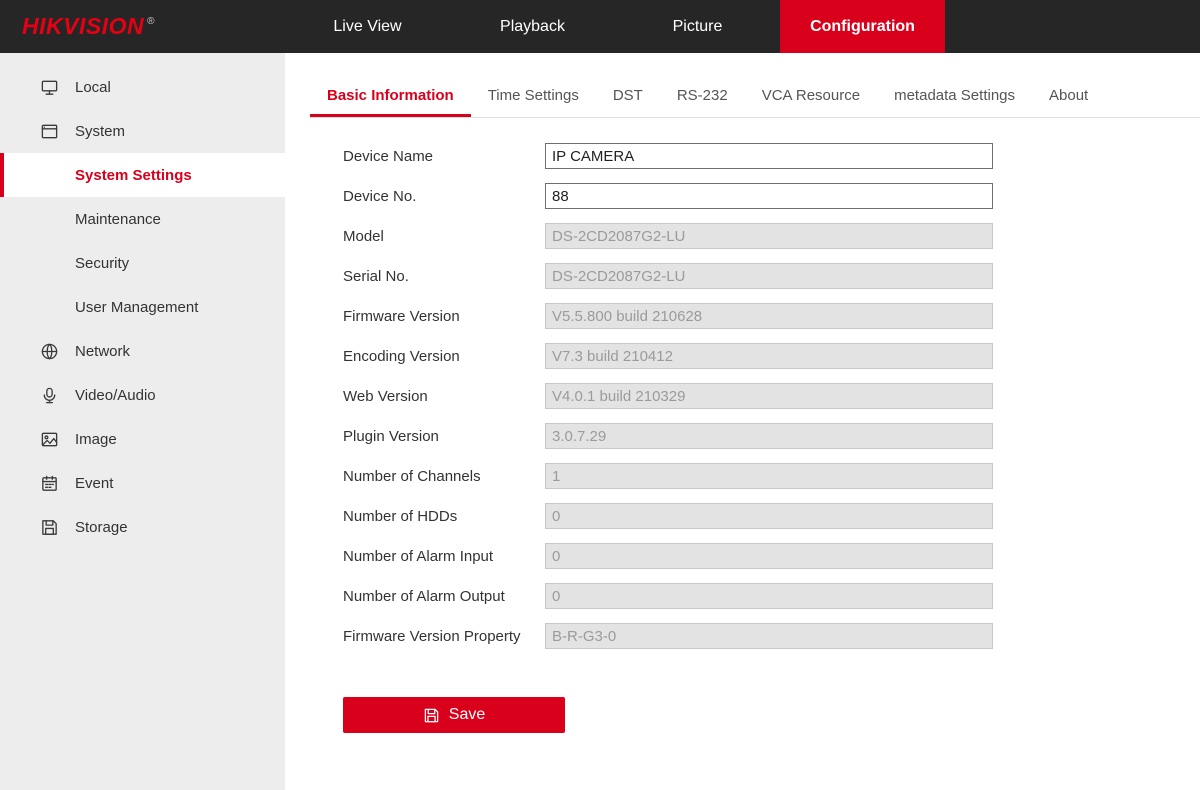 This screenshot has width=1200, height=790. I want to click on field-label: Model, so click(363, 236).